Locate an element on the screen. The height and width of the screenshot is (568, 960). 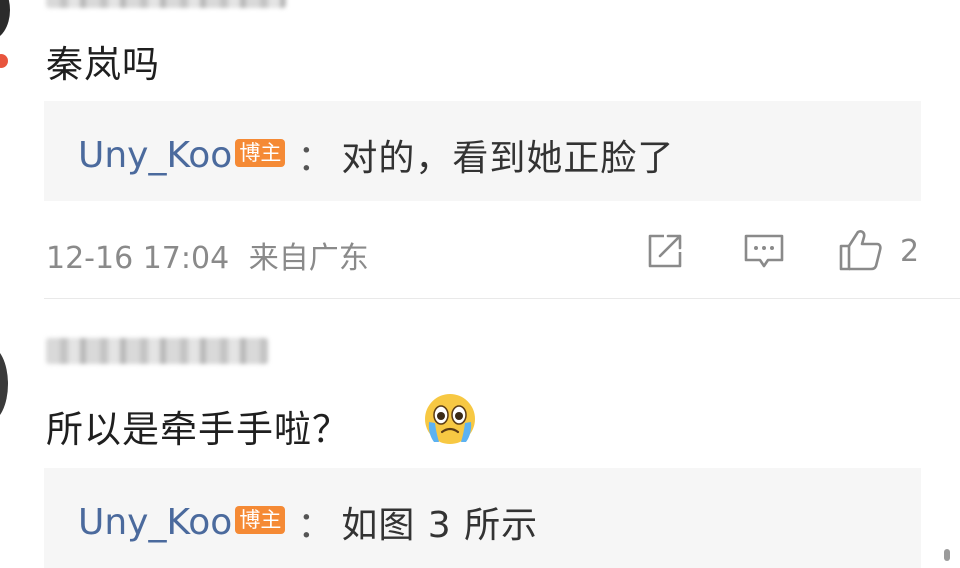
timestamp: 12-16 17:04 is located at coordinates (138, 258).